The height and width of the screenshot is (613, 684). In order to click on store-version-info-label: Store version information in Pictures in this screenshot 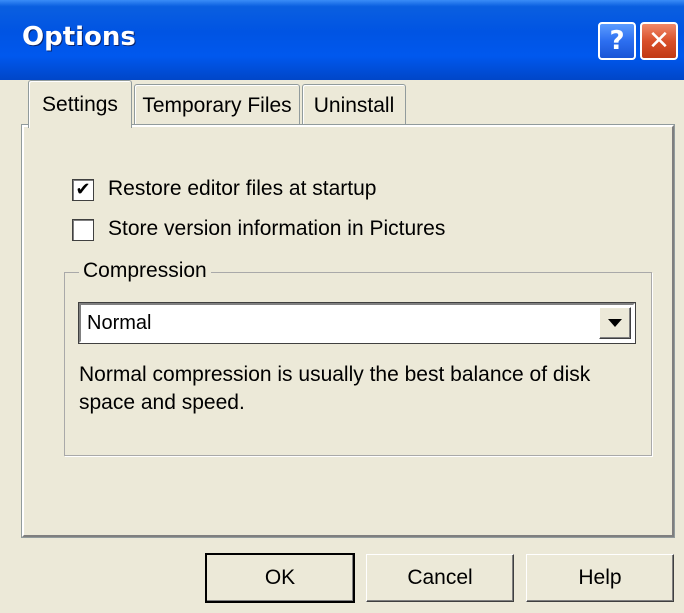, I will do `click(276, 229)`.